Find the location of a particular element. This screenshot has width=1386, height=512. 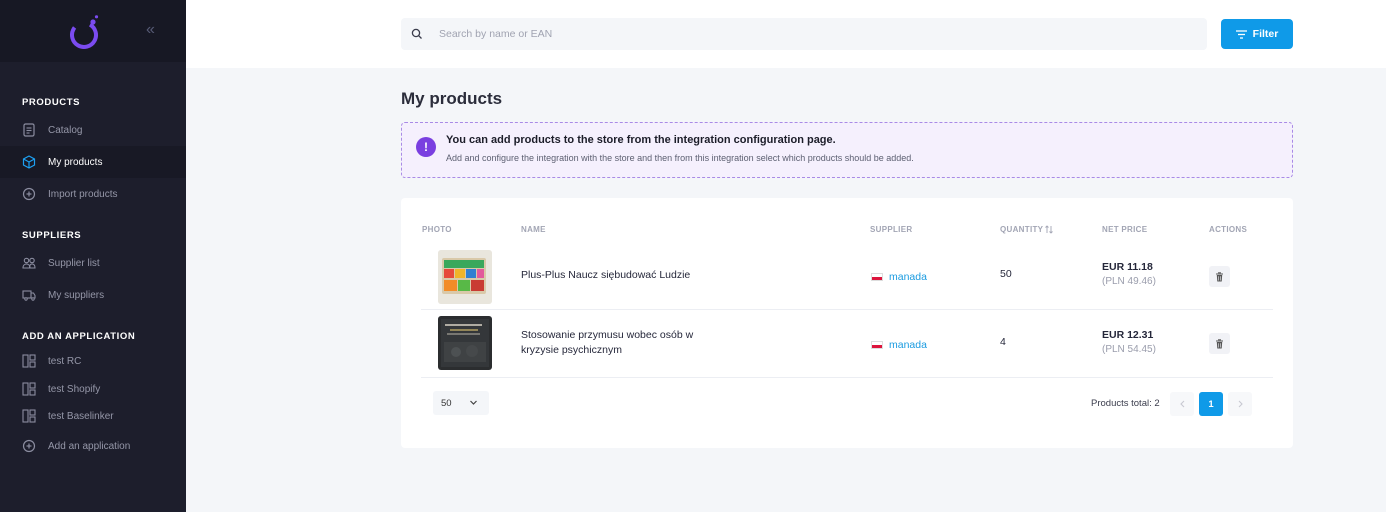

price-eur: EUR 11.18 is located at coordinates (1127, 267).